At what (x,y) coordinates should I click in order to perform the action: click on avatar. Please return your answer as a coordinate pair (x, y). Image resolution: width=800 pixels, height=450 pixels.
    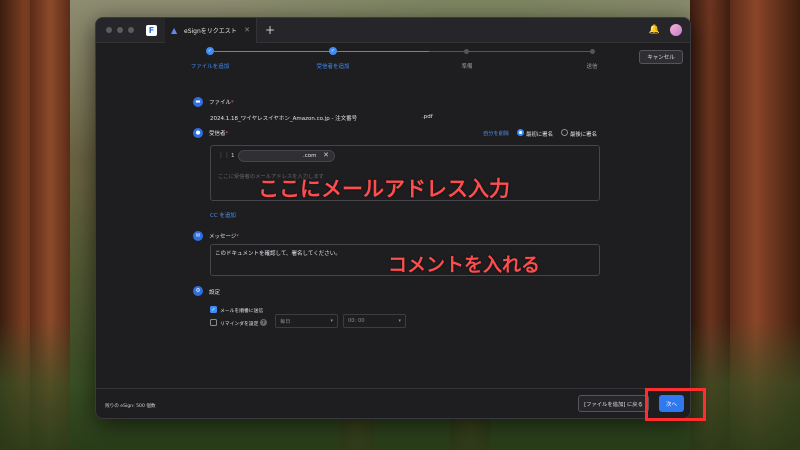
    Looking at the image, I should click on (676, 30).